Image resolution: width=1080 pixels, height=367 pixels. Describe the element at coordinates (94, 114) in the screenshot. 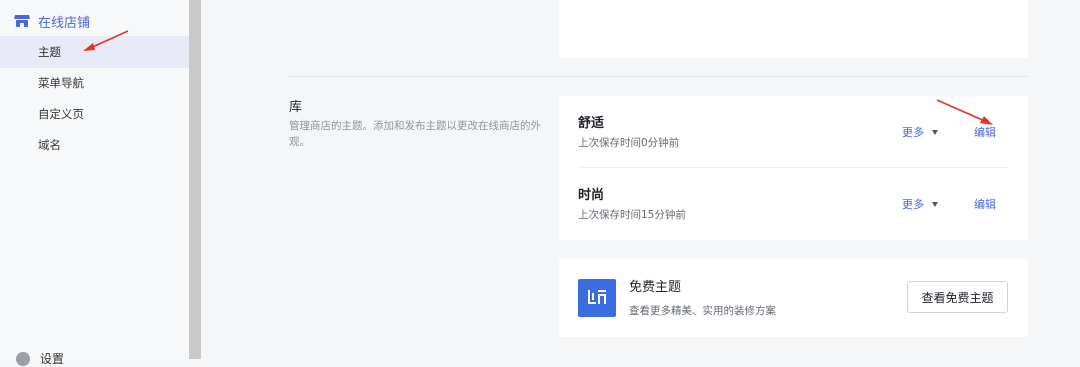

I see `sidebar-item-custom-pages: 自定义页` at that location.